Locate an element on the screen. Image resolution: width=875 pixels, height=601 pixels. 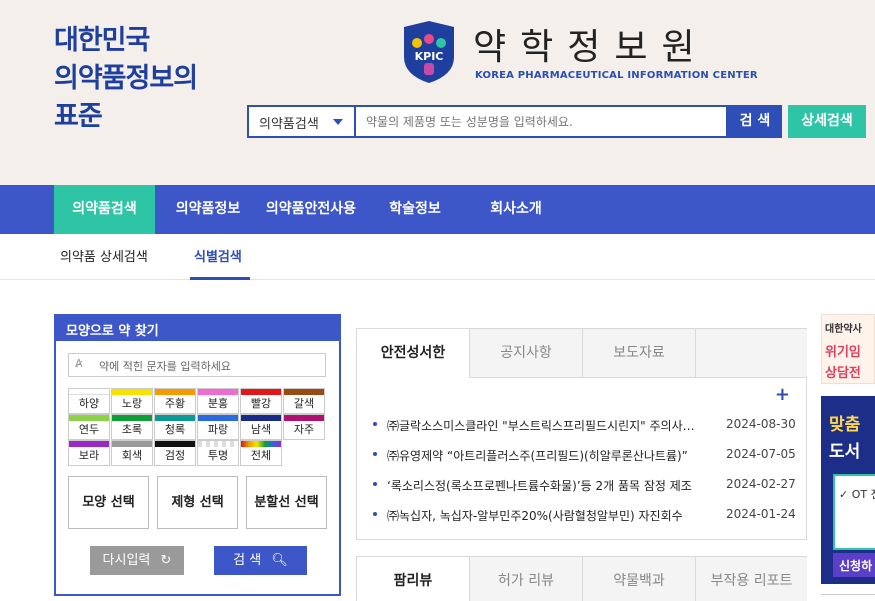
svg-text: KPIC is located at coordinates (429, 56).